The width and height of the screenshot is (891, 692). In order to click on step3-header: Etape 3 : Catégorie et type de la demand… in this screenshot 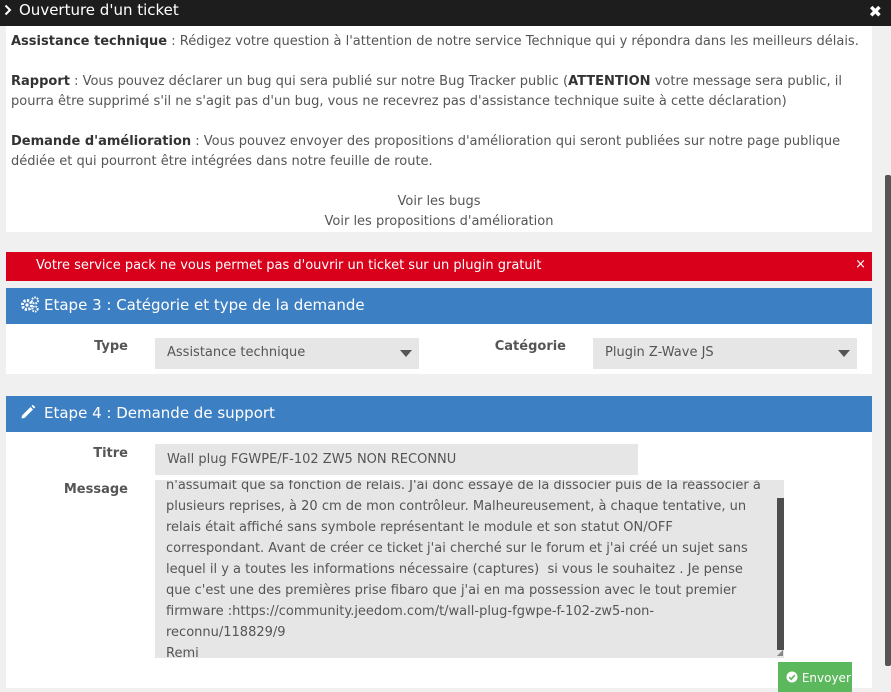, I will do `click(439, 306)`.